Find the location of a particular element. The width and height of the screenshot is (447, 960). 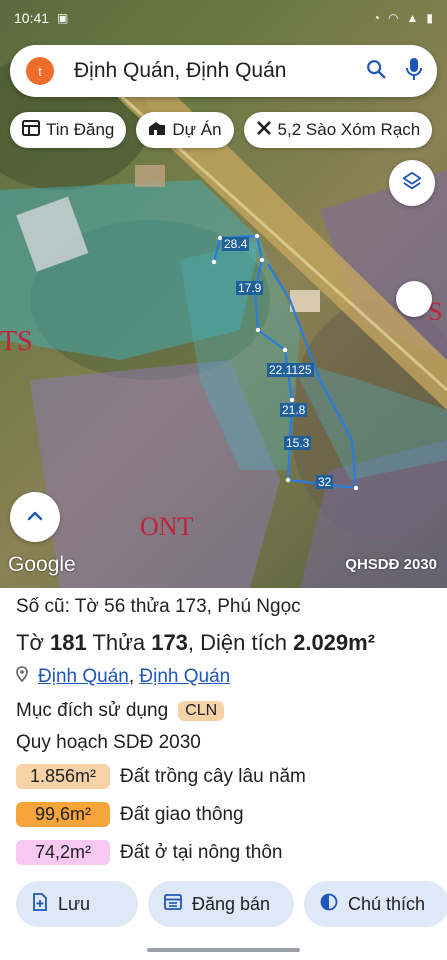

old-record: Số cũ: Tờ 56 thửa 173, Phú Ngọc is located at coordinates (158, 606).